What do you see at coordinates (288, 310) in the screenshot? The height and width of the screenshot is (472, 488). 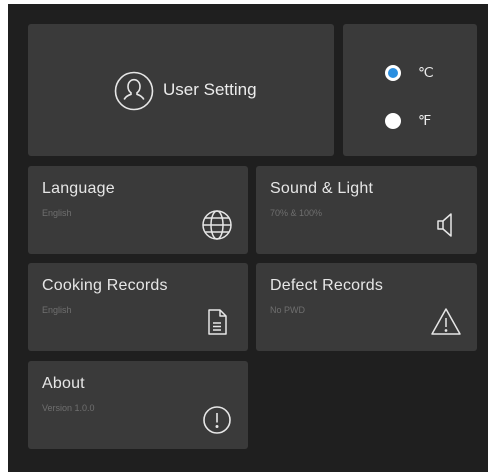 I see `defect-records-value: No PWD` at bounding box center [288, 310].